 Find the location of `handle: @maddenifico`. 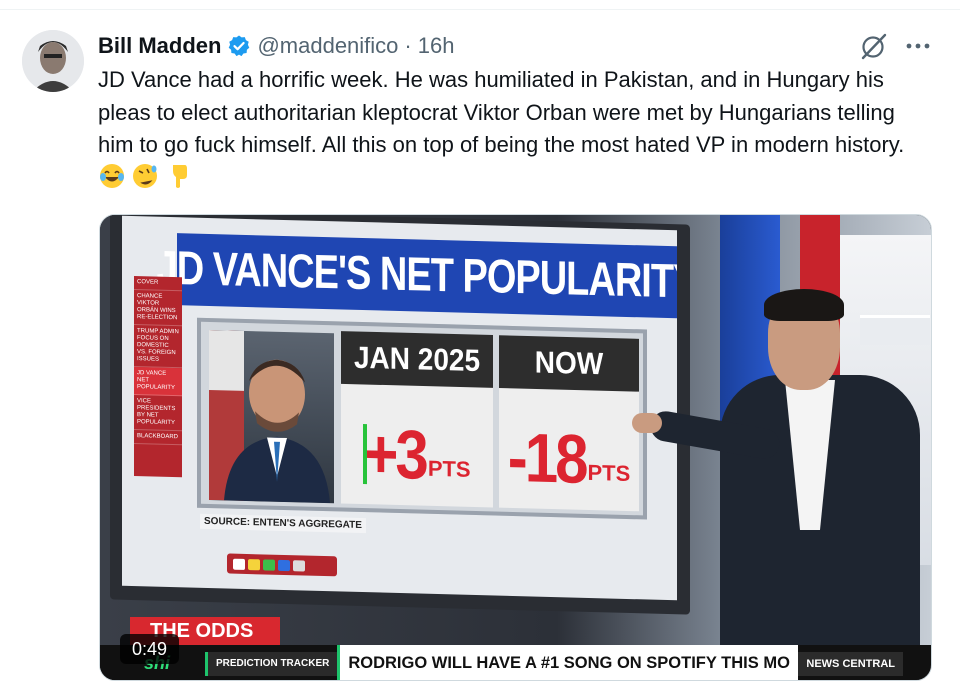

handle: @maddenifico is located at coordinates (327, 46).